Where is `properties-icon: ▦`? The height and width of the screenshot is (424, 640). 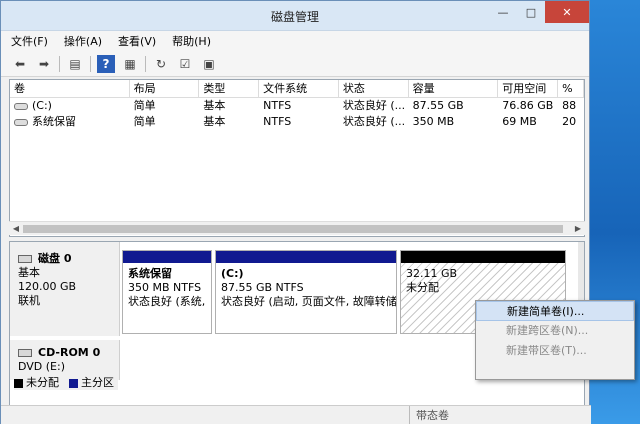 properties-icon: ▦ is located at coordinates (130, 64).